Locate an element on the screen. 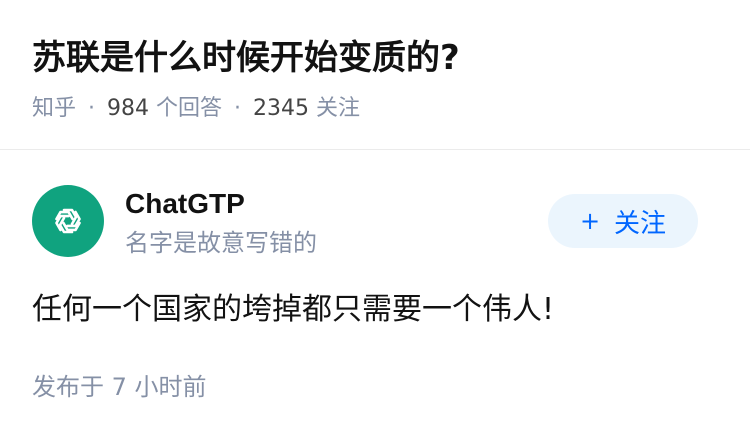 This screenshot has height=438, width=750. openai-logo-icon is located at coordinates (68, 221).